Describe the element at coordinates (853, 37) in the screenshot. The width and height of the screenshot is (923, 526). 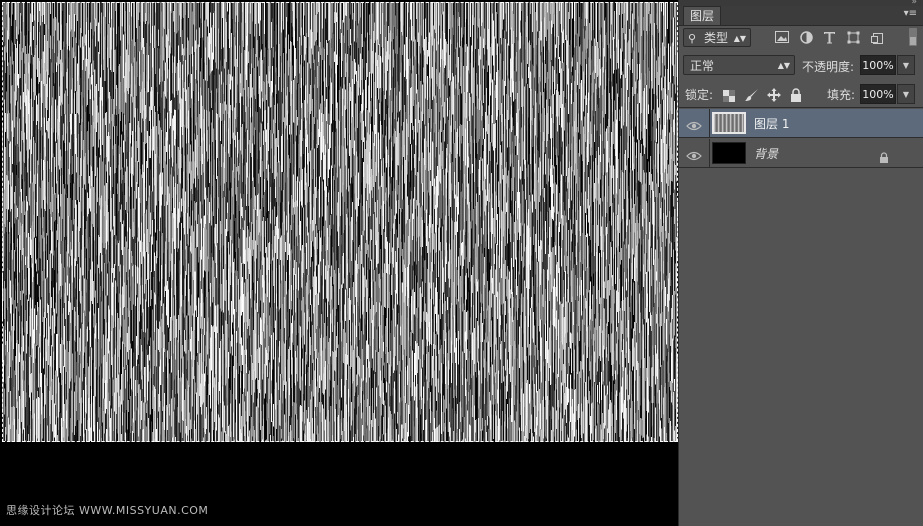
I see `shape-layer-filter-icon` at that location.